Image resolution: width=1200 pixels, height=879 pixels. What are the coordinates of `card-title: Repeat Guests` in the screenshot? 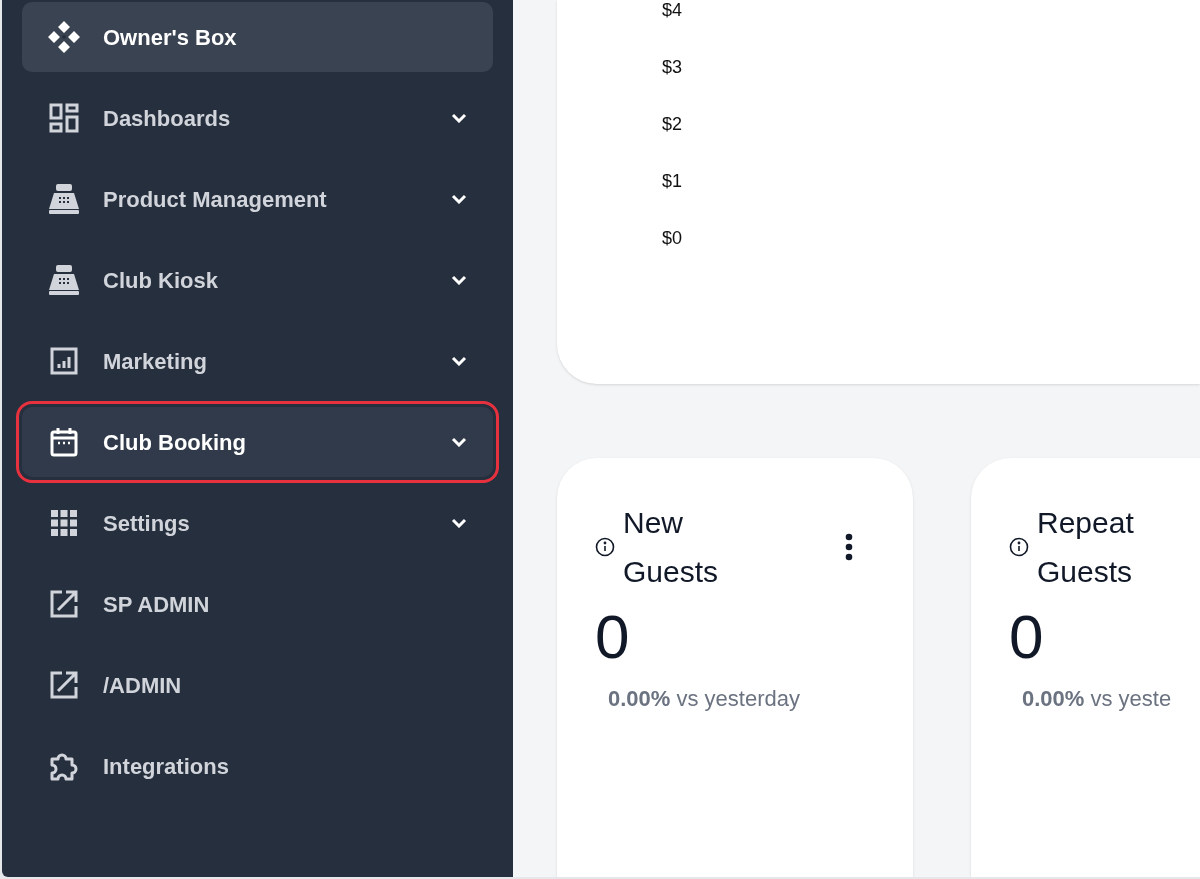 It's located at (1086, 547).